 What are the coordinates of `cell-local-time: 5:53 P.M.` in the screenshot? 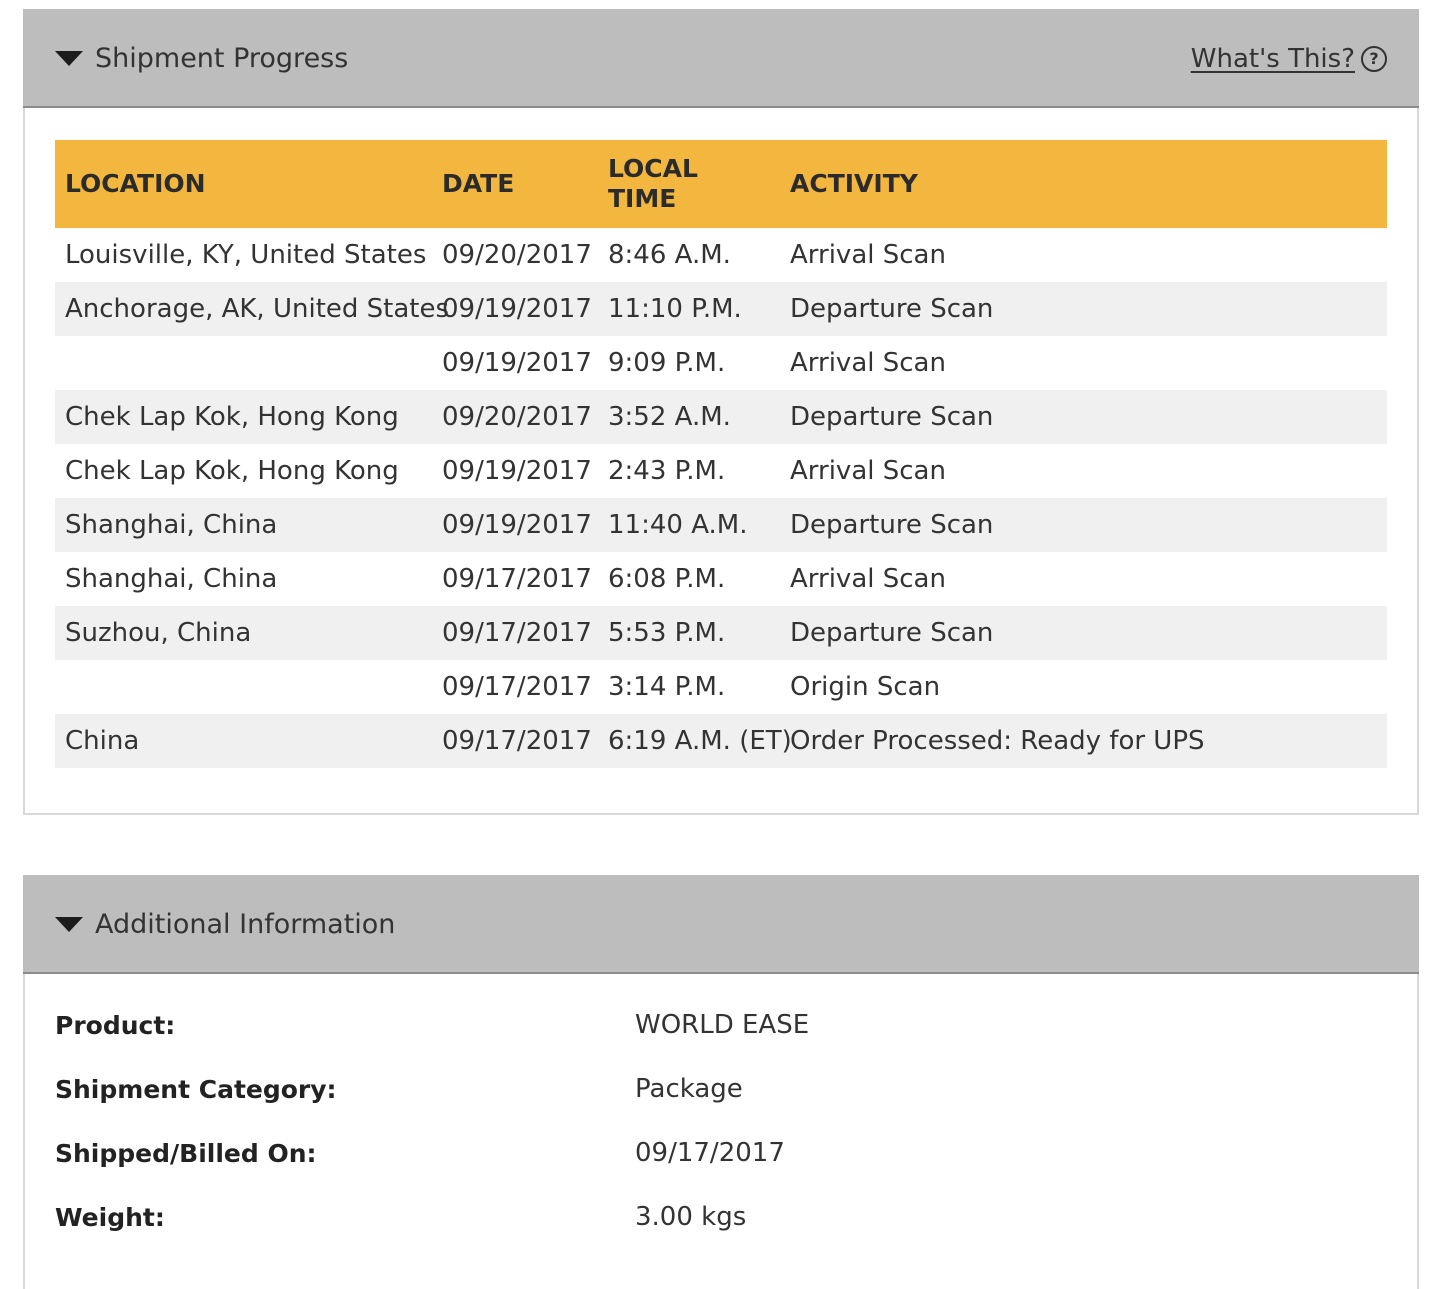 It's located at (689, 633).